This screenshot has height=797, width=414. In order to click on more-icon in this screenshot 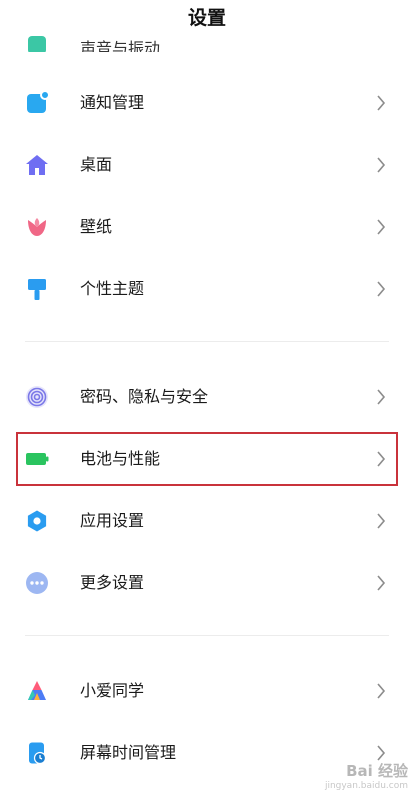, I will do `click(37, 583)`.